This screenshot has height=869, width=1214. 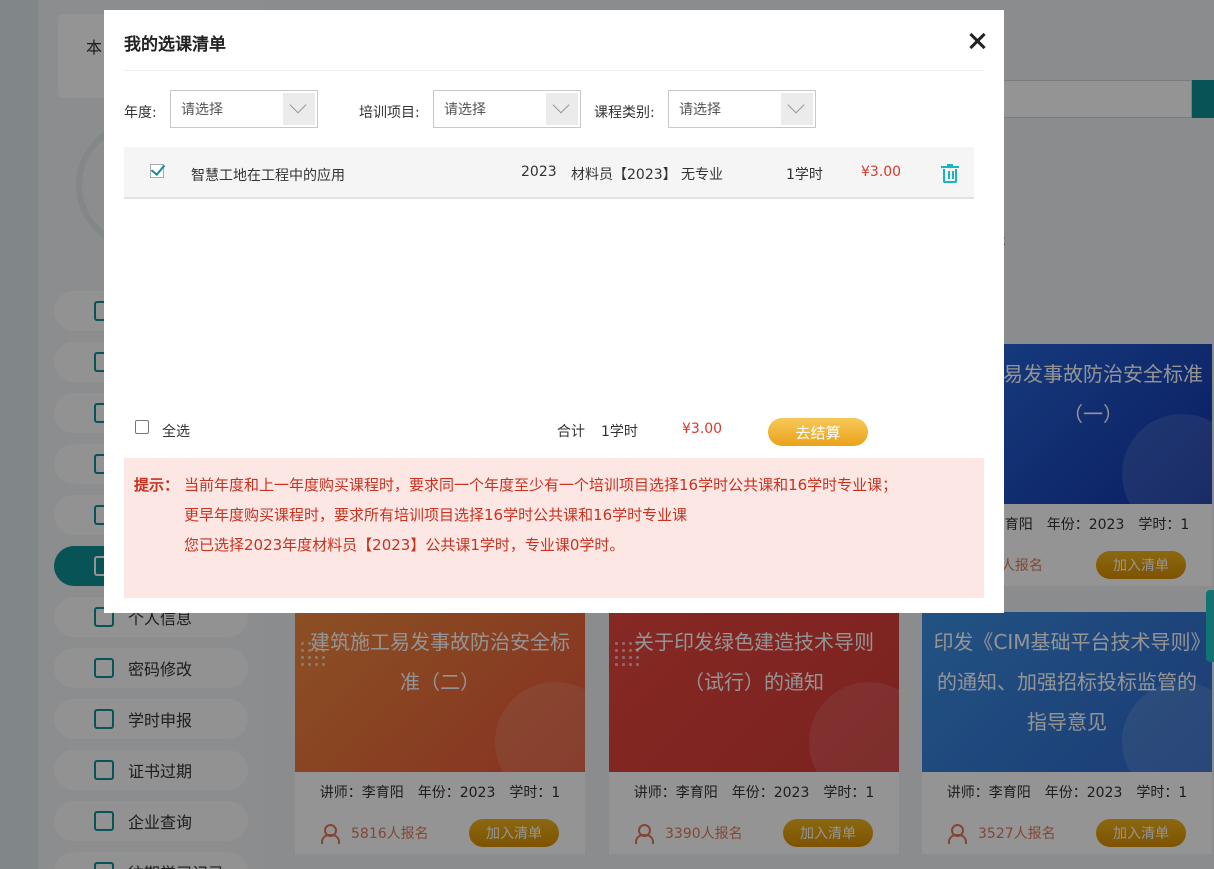 I want to click on project-select: 请选择, so click(x=507, y=109).